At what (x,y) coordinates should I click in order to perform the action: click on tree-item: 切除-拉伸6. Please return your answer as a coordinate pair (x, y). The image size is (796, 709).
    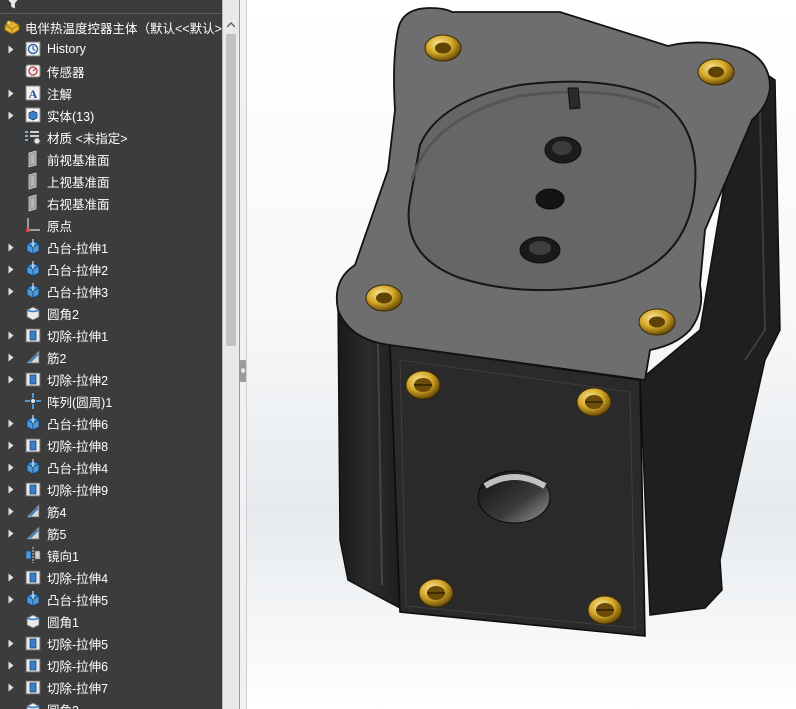
    Looking at the image, I should click on (111, 665).